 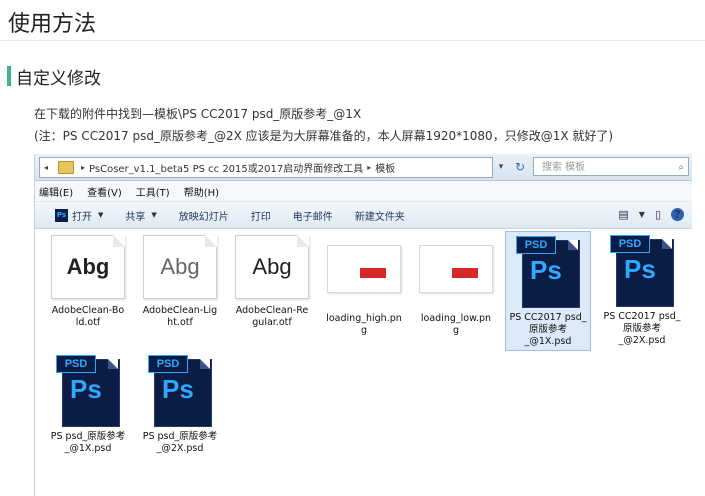 What do you see at coordinates (385, 167) in the screenshot?
I see `breadcrumb-template-folder: 模板` at bounding box center [385, 167].